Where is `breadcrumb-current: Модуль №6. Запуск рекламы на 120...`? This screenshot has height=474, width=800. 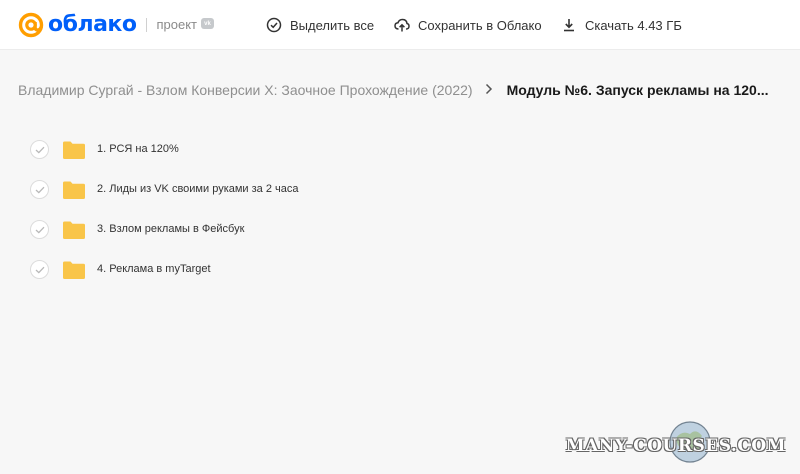 breadcrumb-current: Модуль №6. Запуск рекламы на 120... is located at coordinates (637, 90).